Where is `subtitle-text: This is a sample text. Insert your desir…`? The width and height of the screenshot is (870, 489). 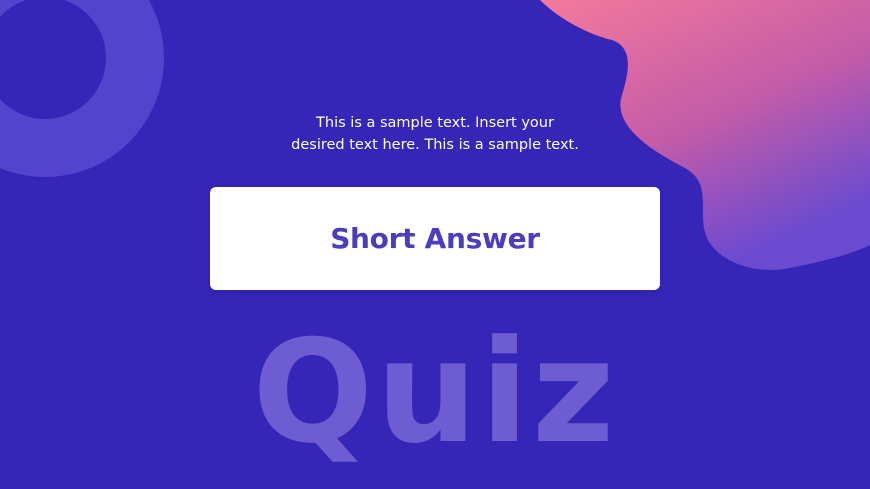 subtitle-text: This is a sample text. Insert your desir… is located at coordinates (435, 134).